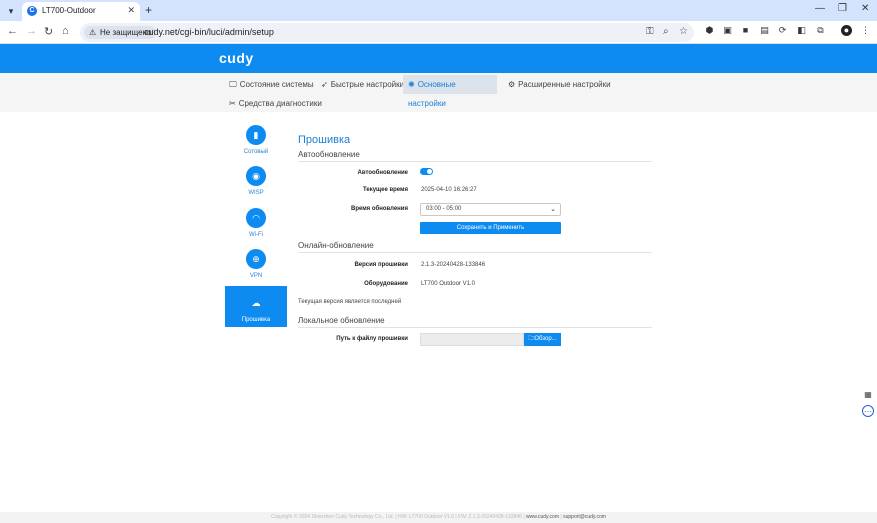 The image size is (877, 523). What do you see at coordinates (12, 31) in the screenshot?
I see `back-icon: ←` at bounding box center [12, 31].